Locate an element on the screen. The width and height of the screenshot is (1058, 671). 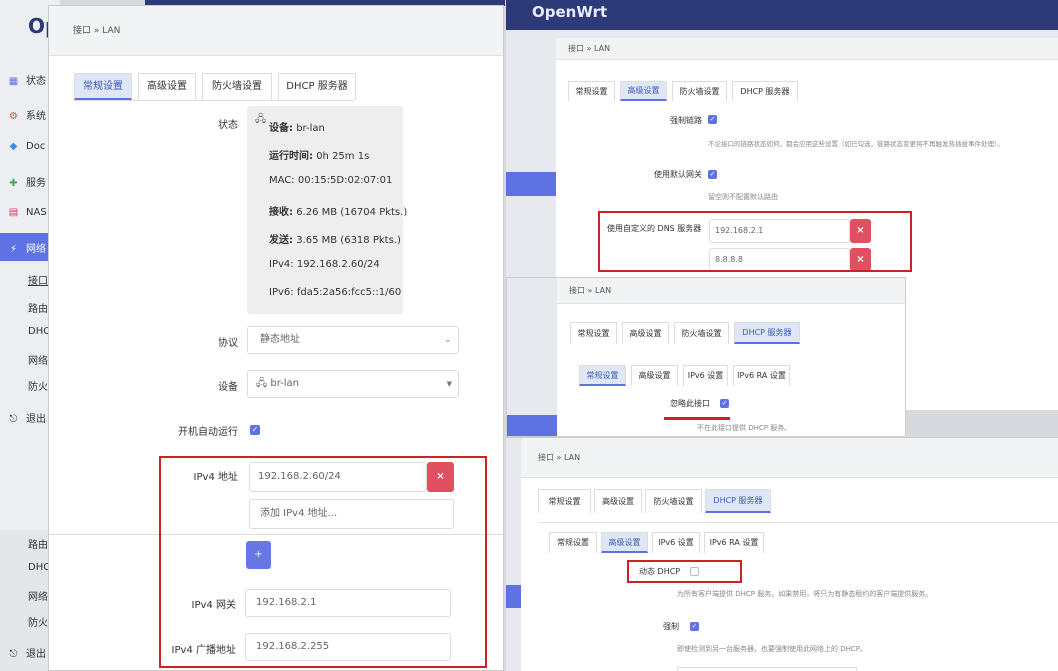
ignore-interface-label: 忽略此接口 is located at coordinates (690, 403).